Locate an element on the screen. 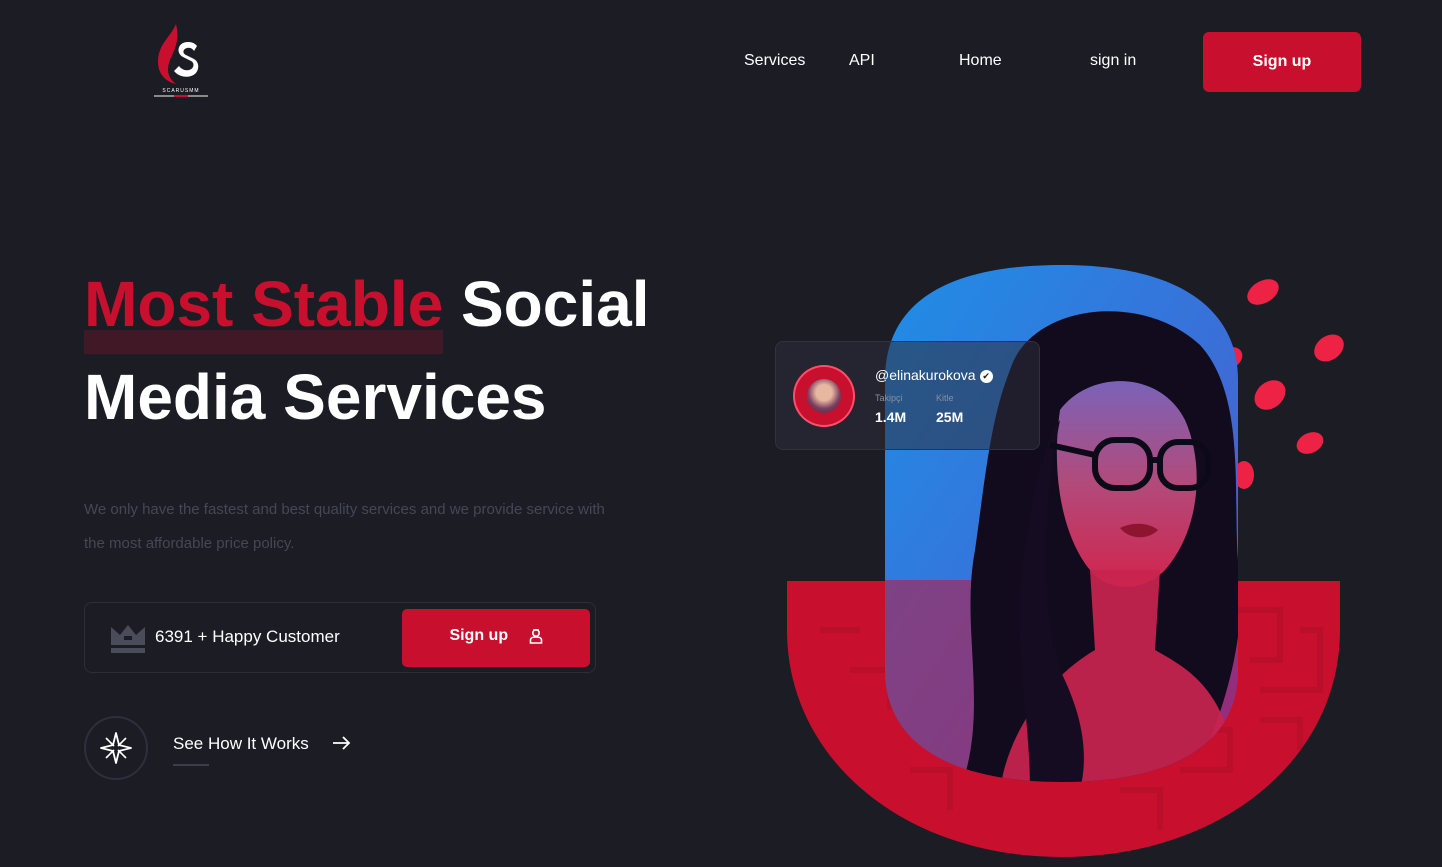  profile-handle: @elinakurokova ✔ is located at coordinates (934, 375).